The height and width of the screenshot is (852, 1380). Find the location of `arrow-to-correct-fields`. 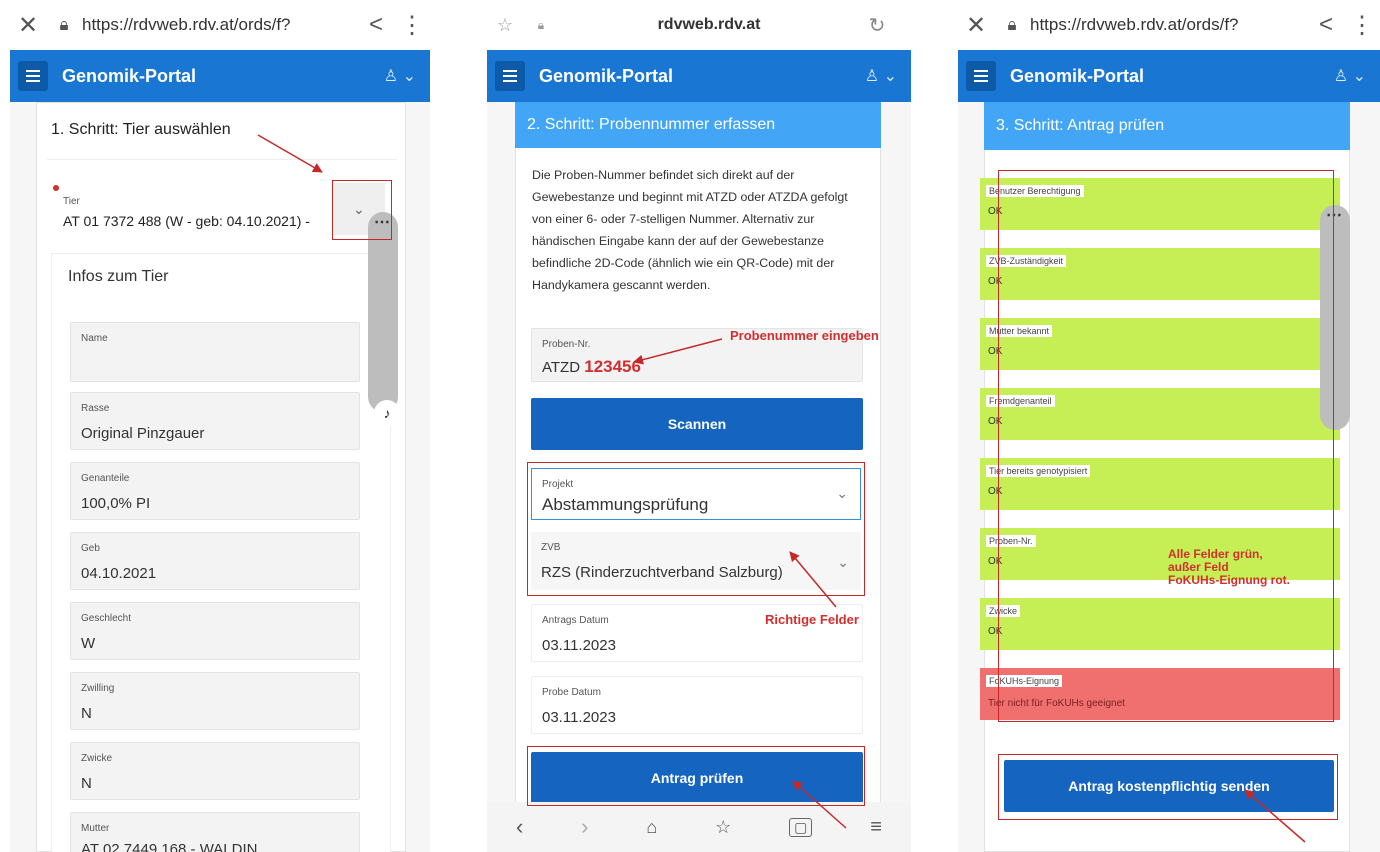

arrow-to-correct-fields is located at coordinates (813, 579).